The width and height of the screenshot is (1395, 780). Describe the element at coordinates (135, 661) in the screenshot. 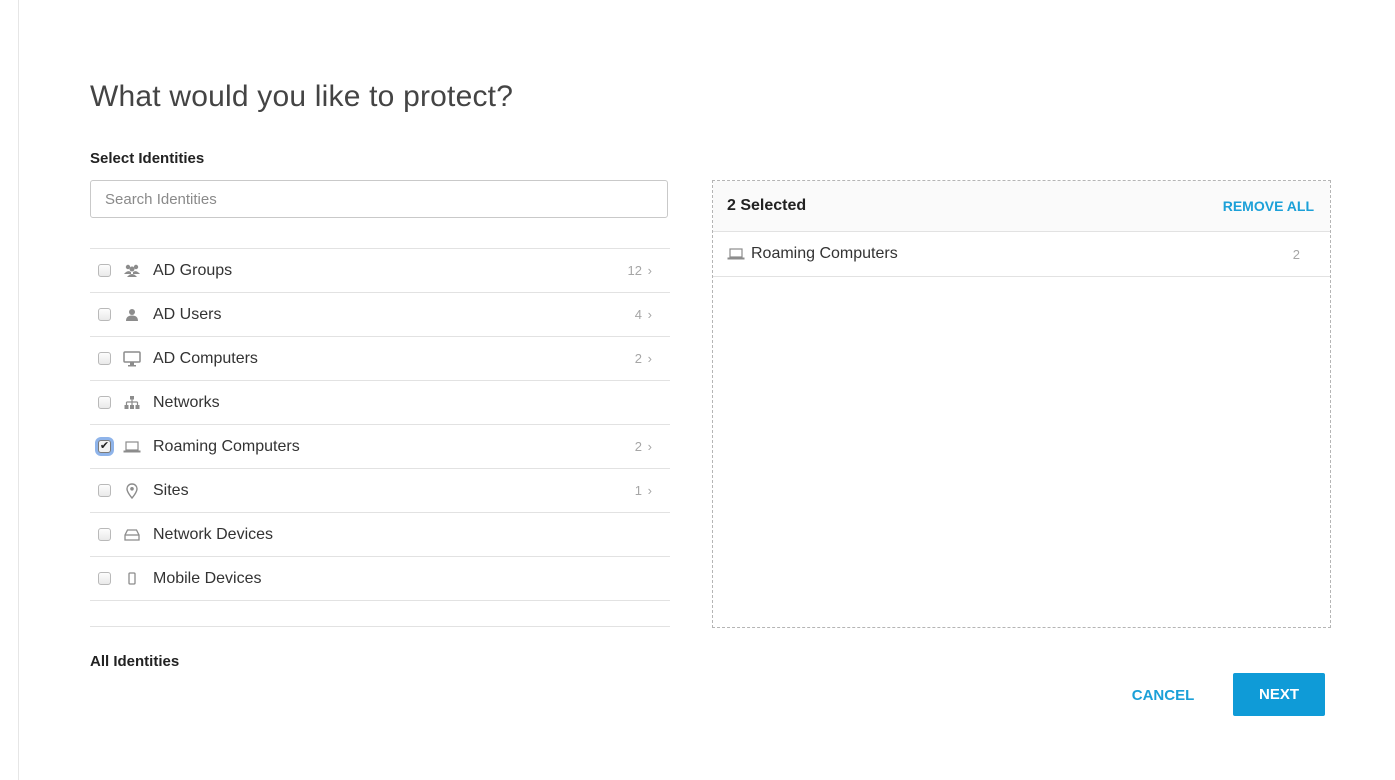

I see `all-identities-label: All Identities` at that location.